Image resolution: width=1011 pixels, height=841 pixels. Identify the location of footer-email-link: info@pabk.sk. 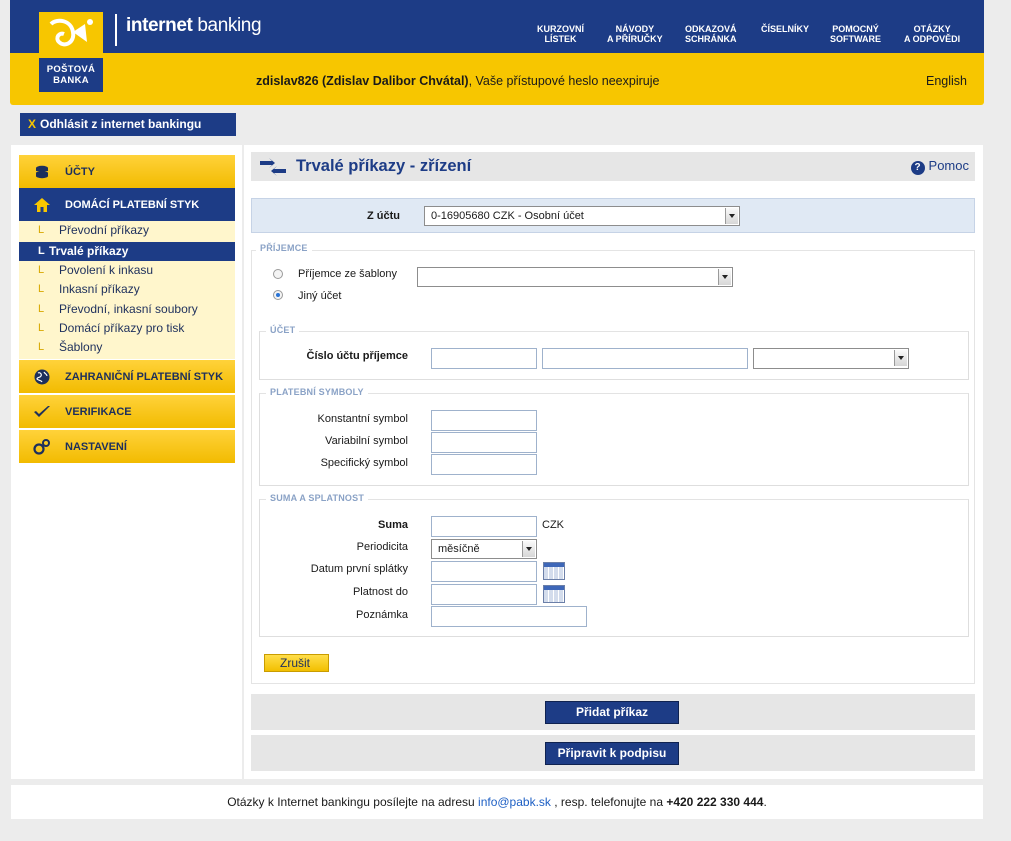
(514, 802).